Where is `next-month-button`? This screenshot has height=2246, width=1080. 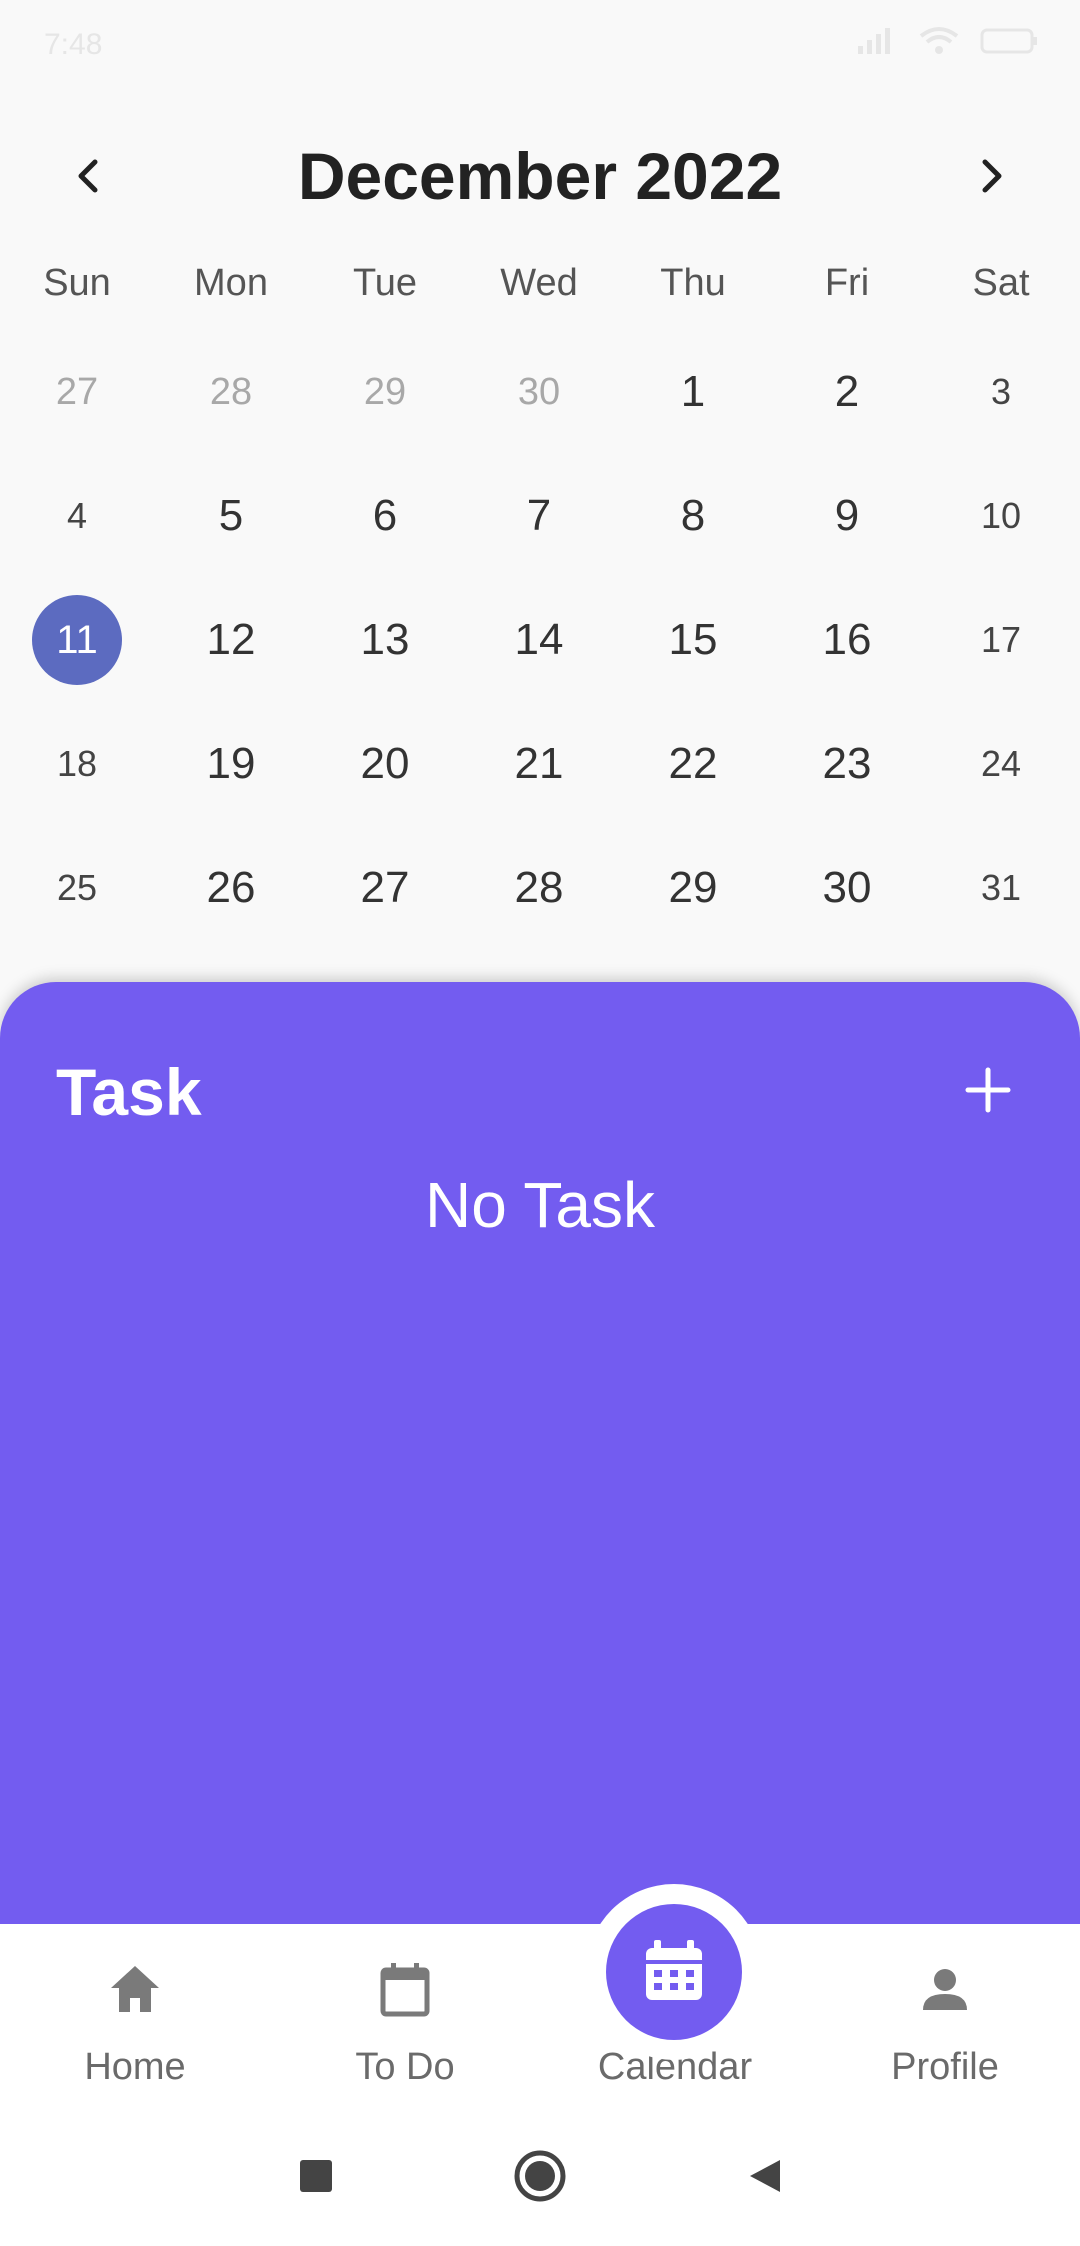 next-month-button is located at coordinates (992, 176).